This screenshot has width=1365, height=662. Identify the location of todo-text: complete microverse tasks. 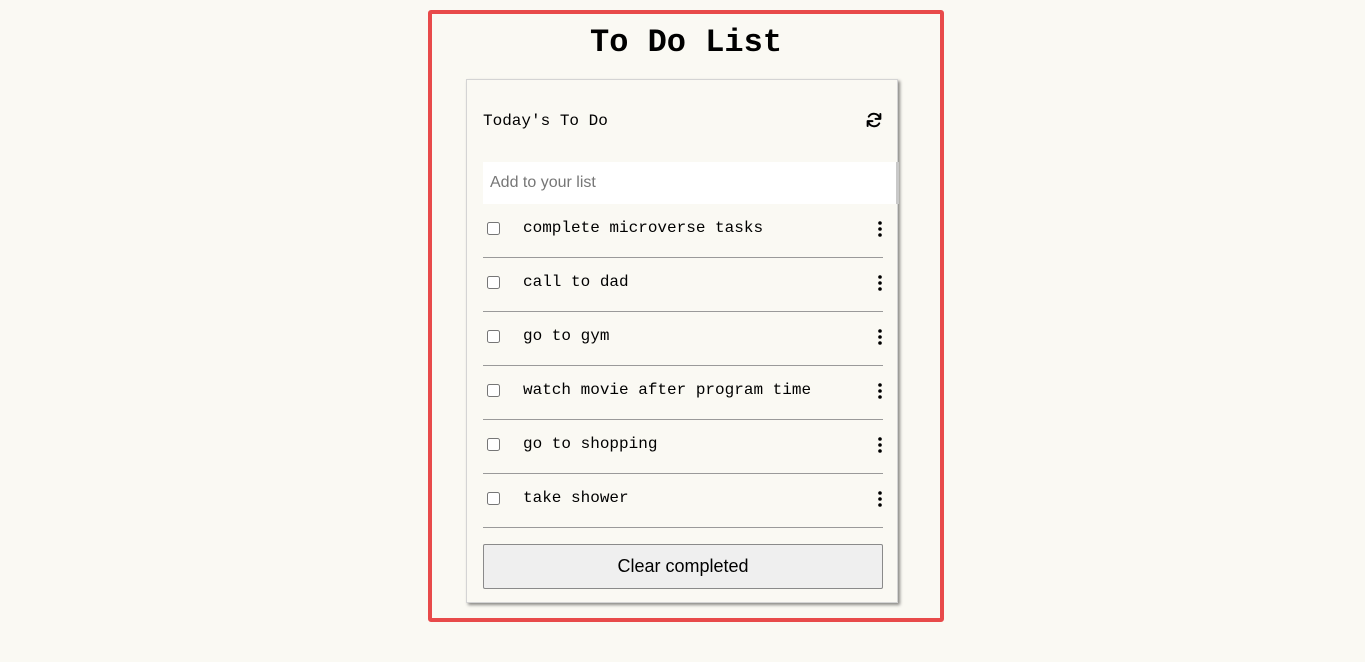
(643, 228).